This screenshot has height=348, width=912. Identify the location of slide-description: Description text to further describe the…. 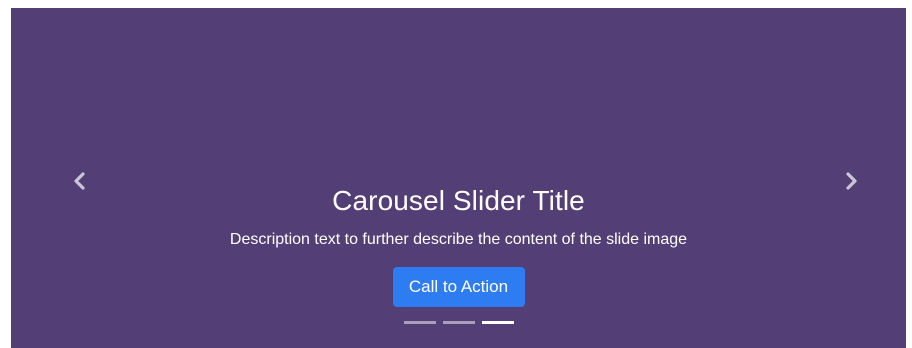
(458, 239).